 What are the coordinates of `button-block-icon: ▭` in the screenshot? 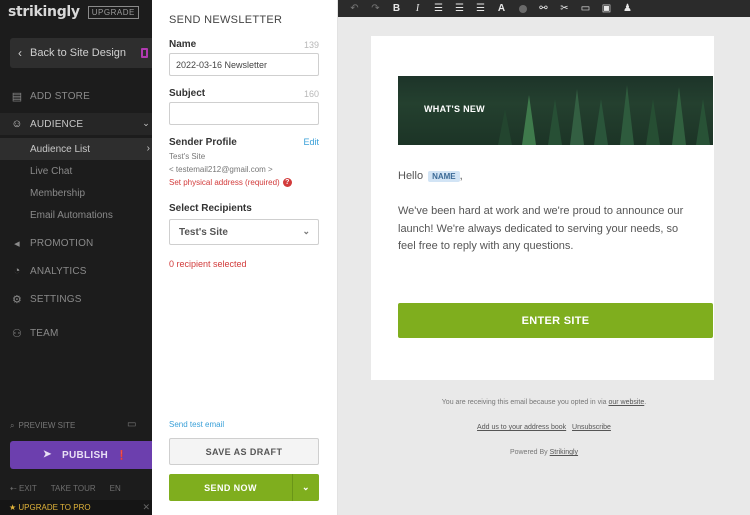 It's located at (585, 8).